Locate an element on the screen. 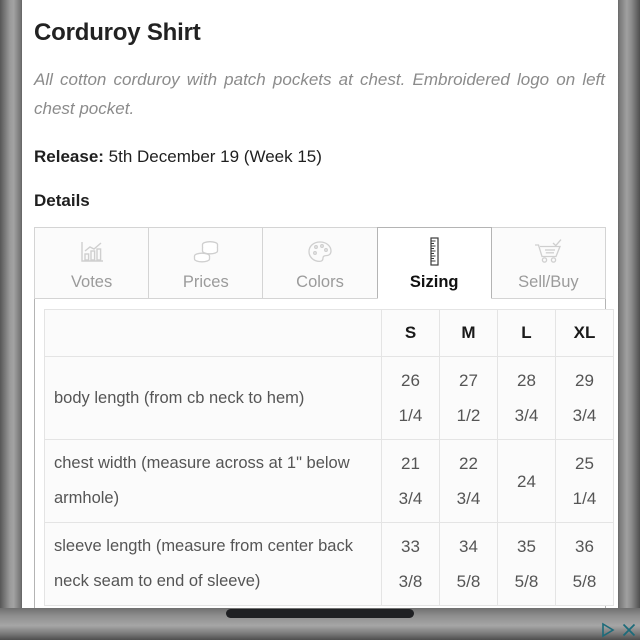 This screenshot has height=640, width=640. tab-sizing-label: Sizing is located at coordinates (434, 282).